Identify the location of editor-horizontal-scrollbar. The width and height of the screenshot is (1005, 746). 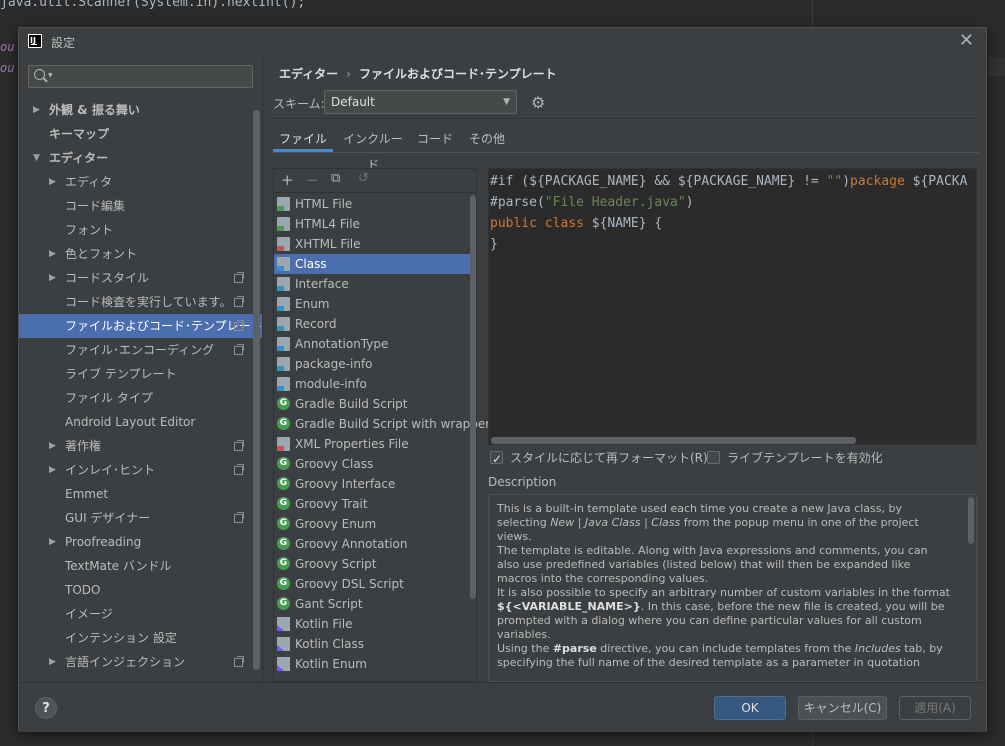
(673, 440).